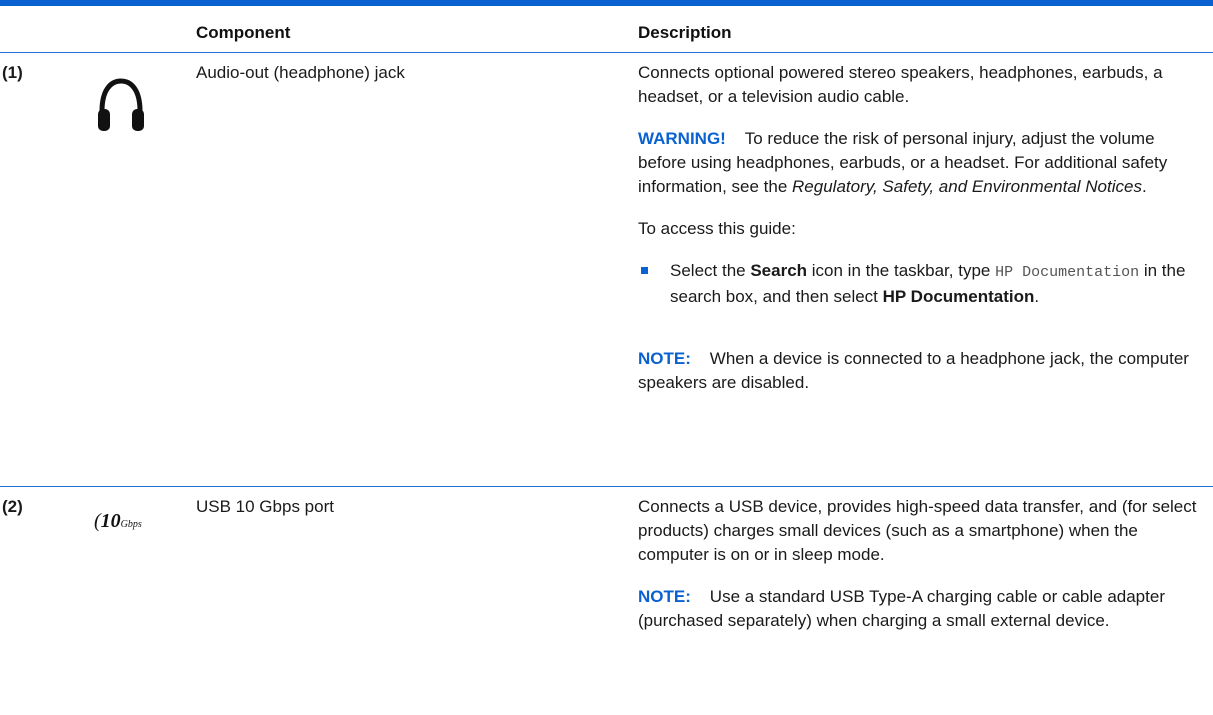  Describe the element at coordinates (717, 228) in the screenshot. I see `access-guide-text: To access this guide:` at that location.